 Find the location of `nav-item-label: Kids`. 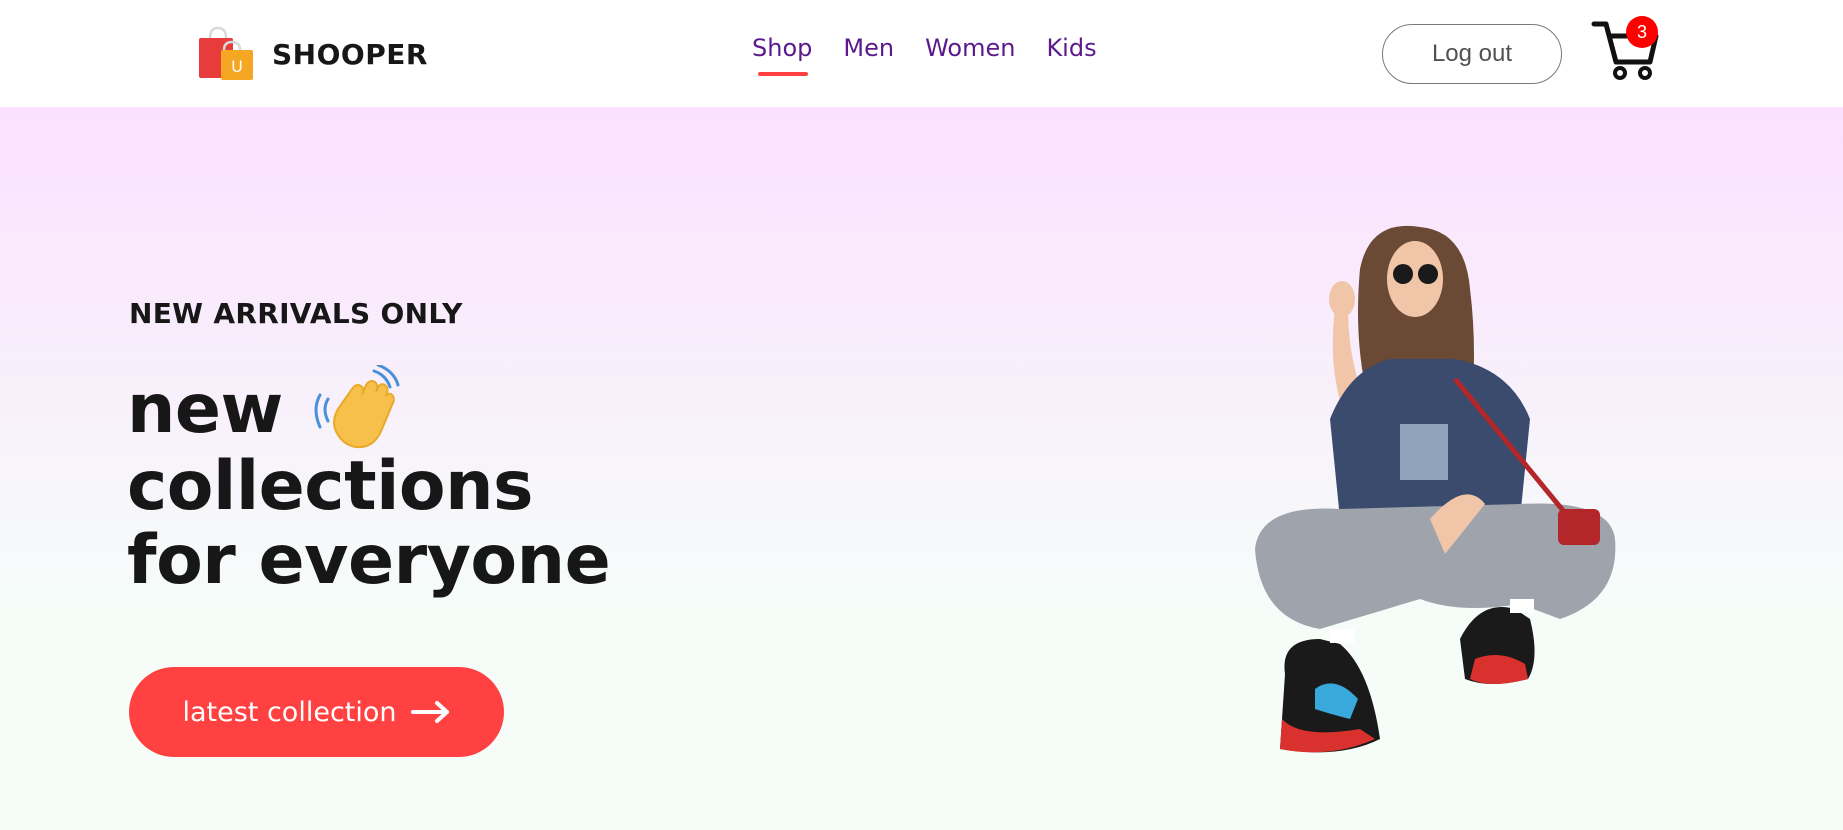

nav-item-label: Kids is located at coordinates (1071, 48).